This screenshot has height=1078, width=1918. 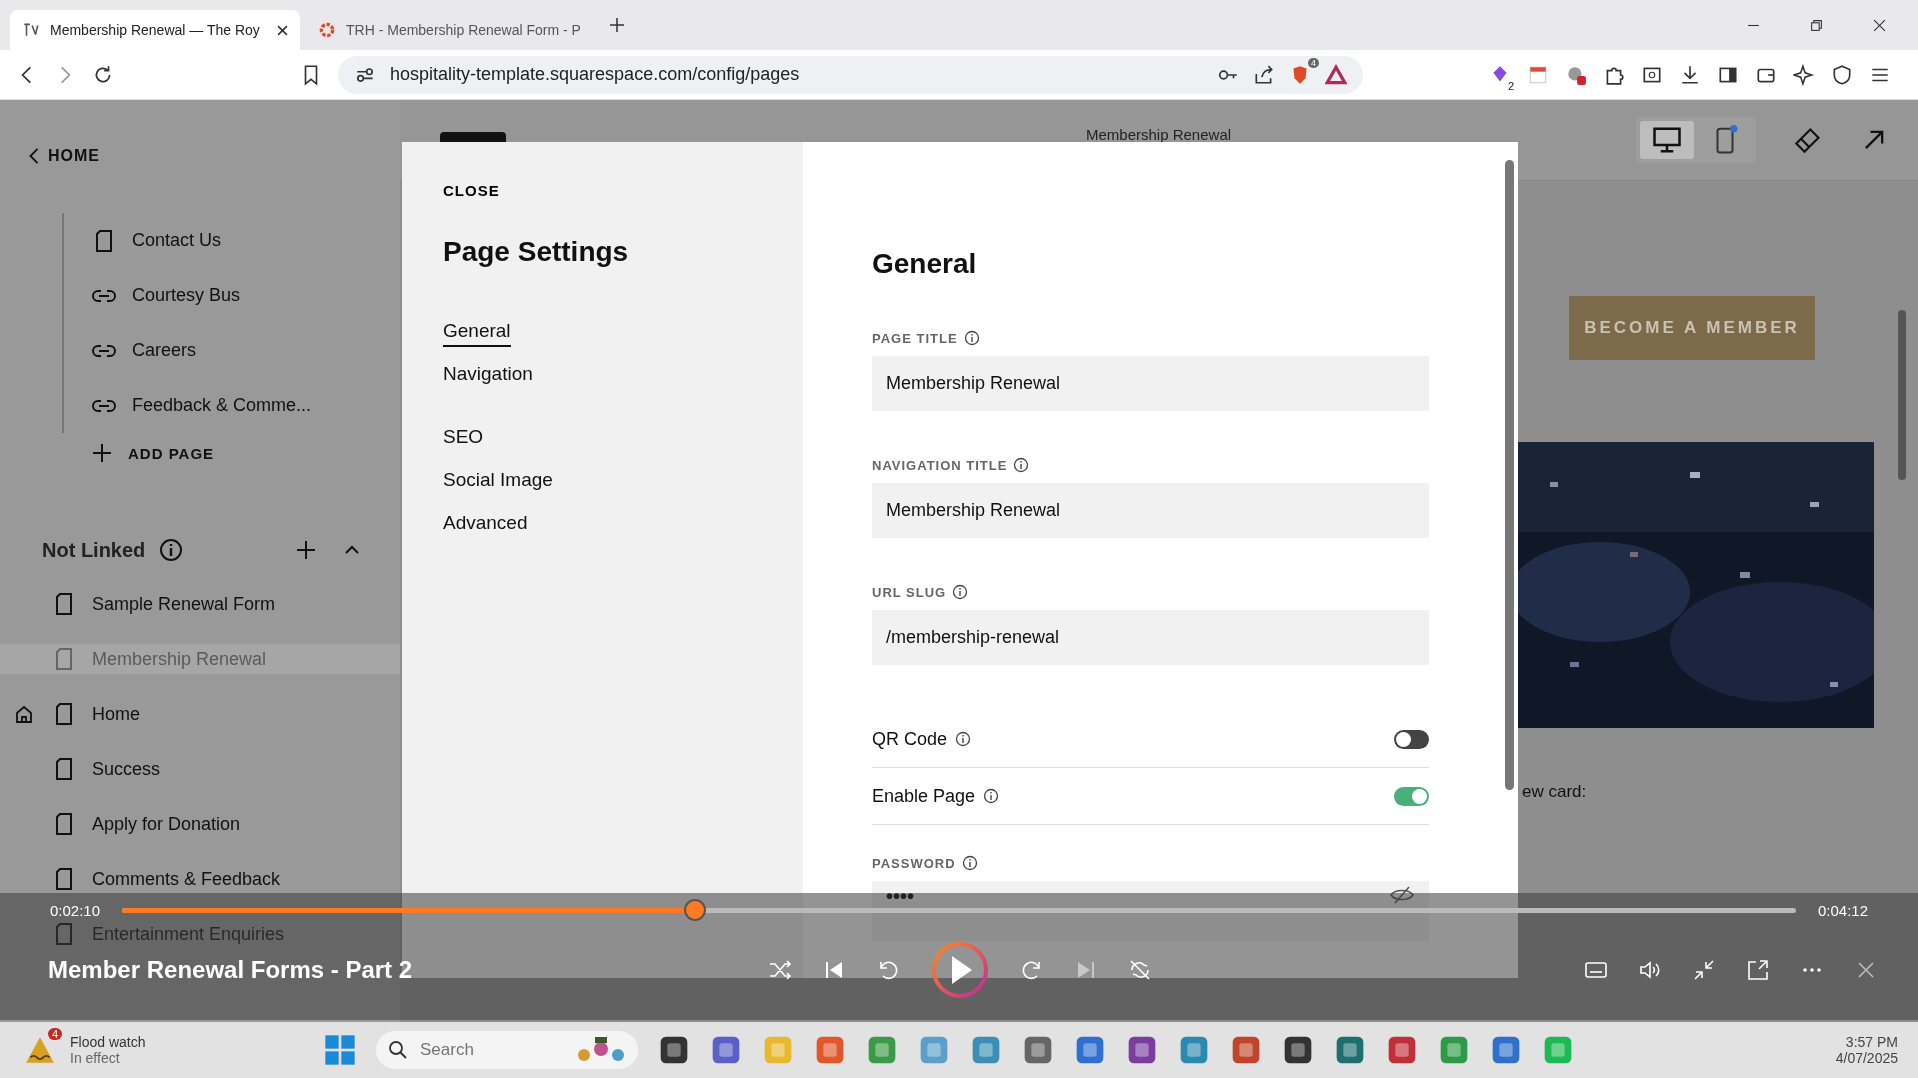 What do you see at coordinates (1871, 1042) in the screenshot?
I see `clock-time: 3:57 PM` at bounding box center [1871, 1042].